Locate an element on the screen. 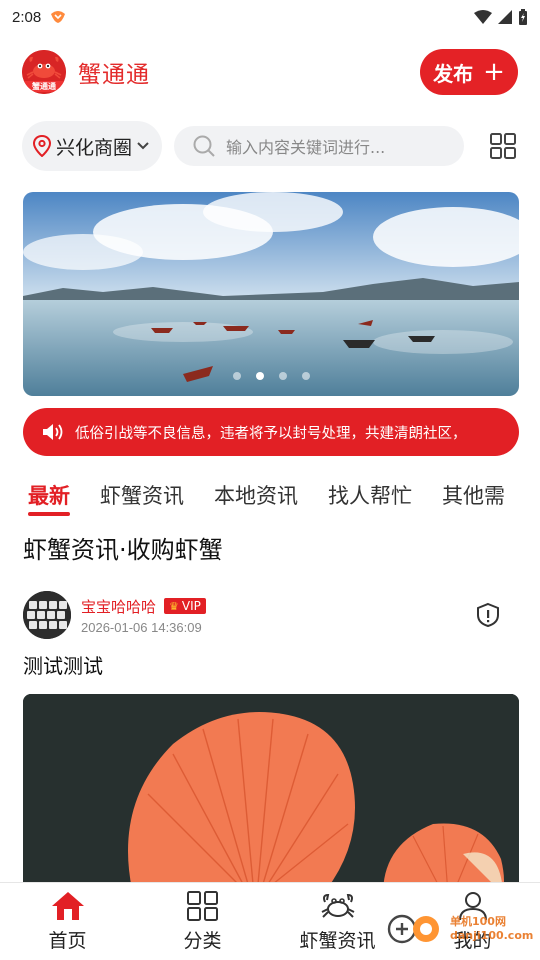 The width and height of the screenshot is (540, 960). wifi-icon is located at coordinates (483, 17).